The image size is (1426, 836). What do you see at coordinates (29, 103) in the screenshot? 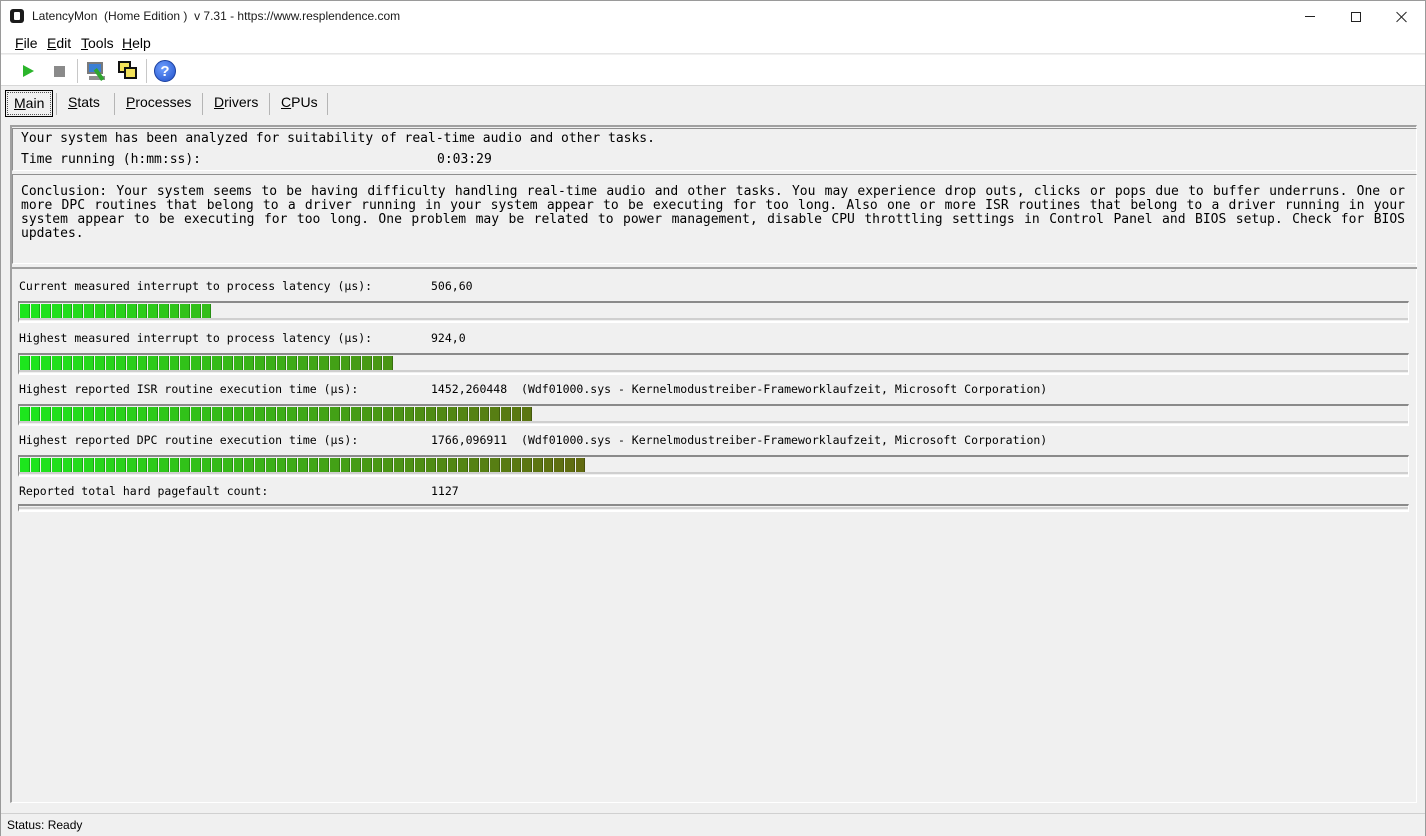
I see `tab-main: Main` at bounding box center [29, 103].